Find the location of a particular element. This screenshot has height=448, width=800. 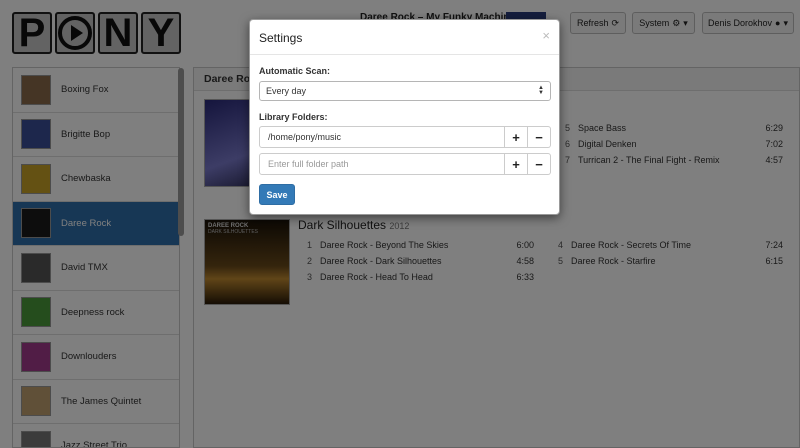

automatic-scan-value: Every day is located at coordinates (286, 91).